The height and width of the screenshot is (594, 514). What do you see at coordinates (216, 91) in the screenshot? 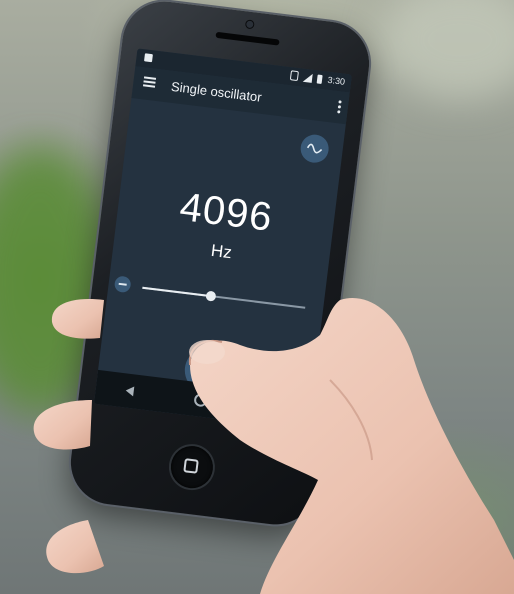
I see `page-title: Single oscillator` at bounding box center [216, 91].